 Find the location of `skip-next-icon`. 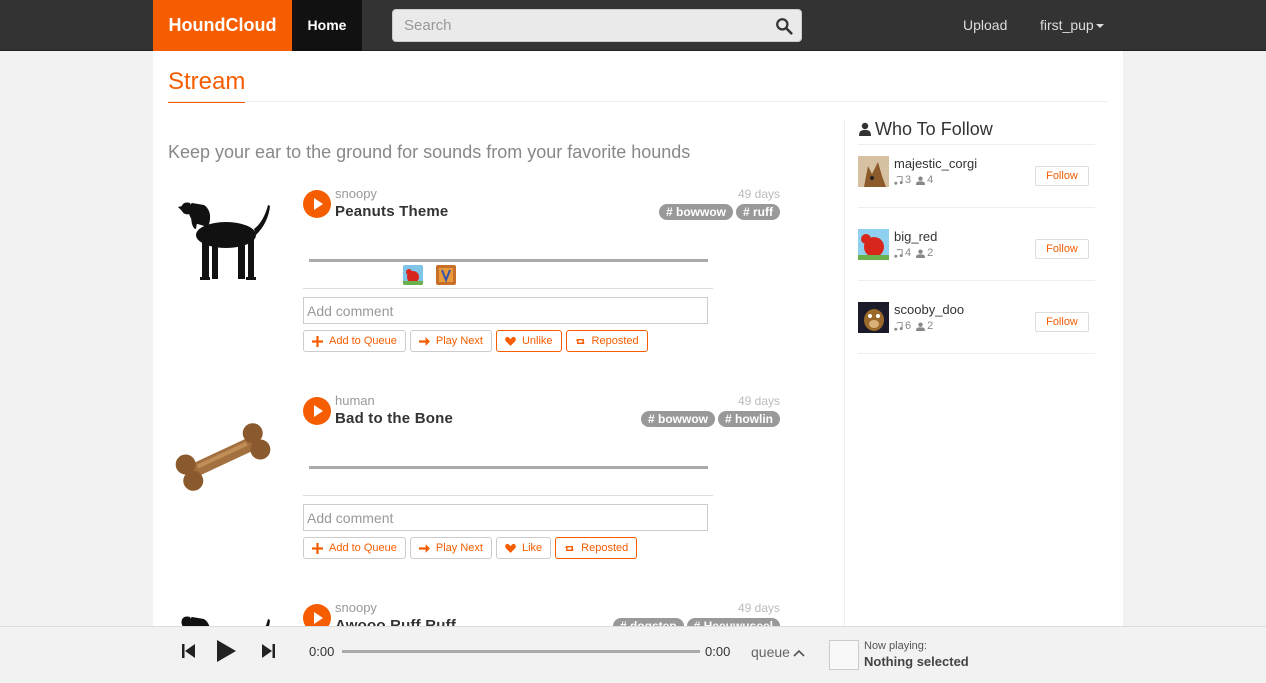

skip-next-icon is located at coordinates (268, 651).